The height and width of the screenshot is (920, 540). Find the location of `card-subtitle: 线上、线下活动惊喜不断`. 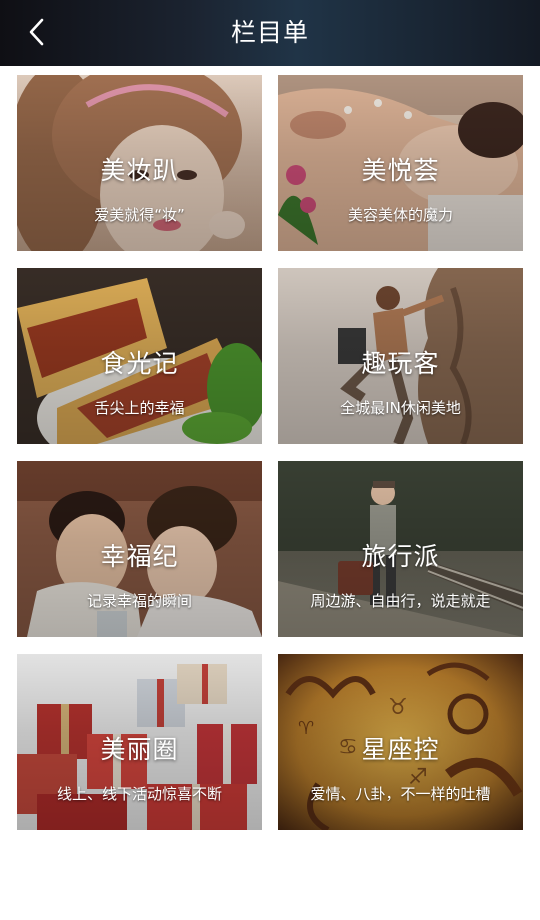

card-subtitle: 线上、线下活动惊喜不断 is located at coordinates (139, 794).